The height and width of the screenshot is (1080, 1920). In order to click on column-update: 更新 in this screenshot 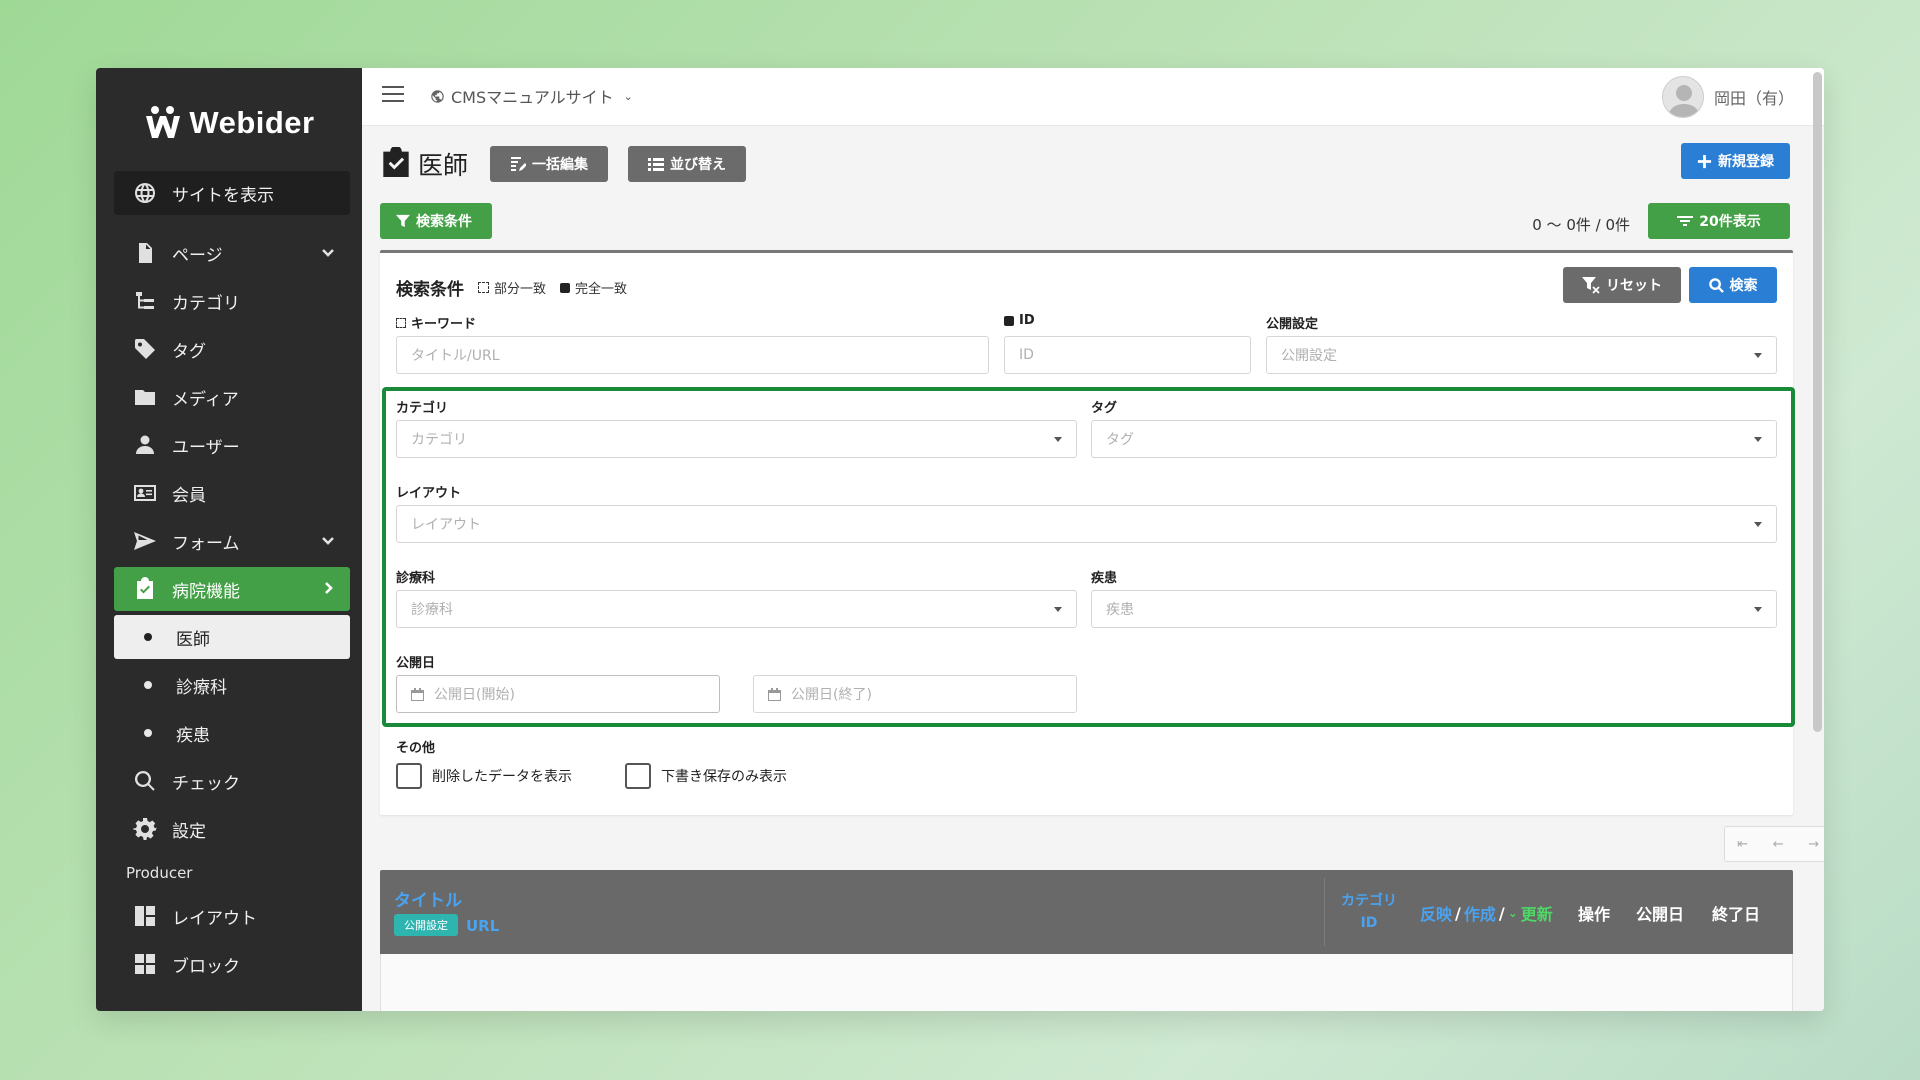, I will do `click(1537, 913)`.